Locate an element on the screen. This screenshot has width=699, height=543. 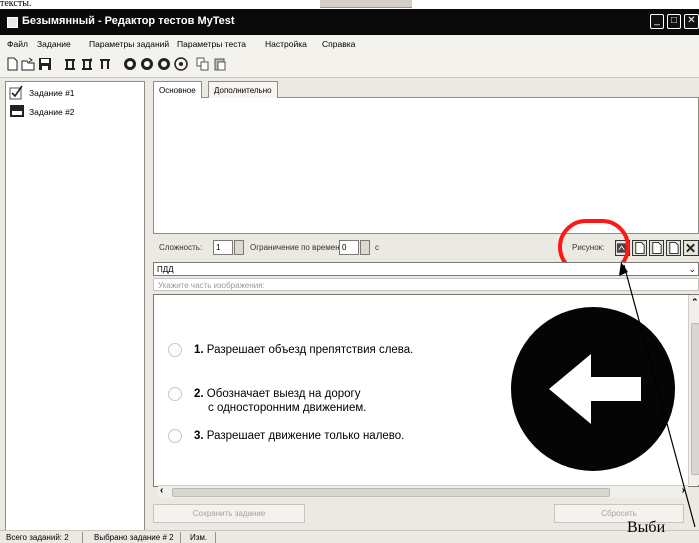
category-value: ПДД is located at coordinates (165, 269).